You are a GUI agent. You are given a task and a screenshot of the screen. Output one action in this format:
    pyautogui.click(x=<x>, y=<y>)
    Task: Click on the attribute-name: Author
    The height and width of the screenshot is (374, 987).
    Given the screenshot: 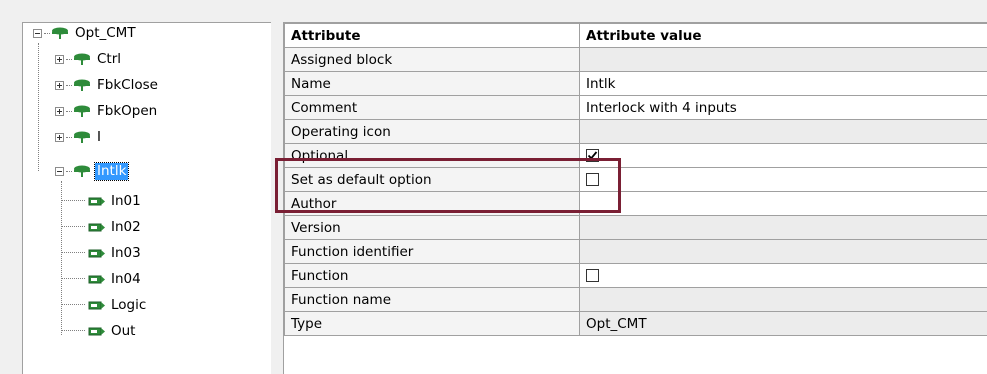 What is the action you would take?
    pyautogui.click(x=432, y=204)
    